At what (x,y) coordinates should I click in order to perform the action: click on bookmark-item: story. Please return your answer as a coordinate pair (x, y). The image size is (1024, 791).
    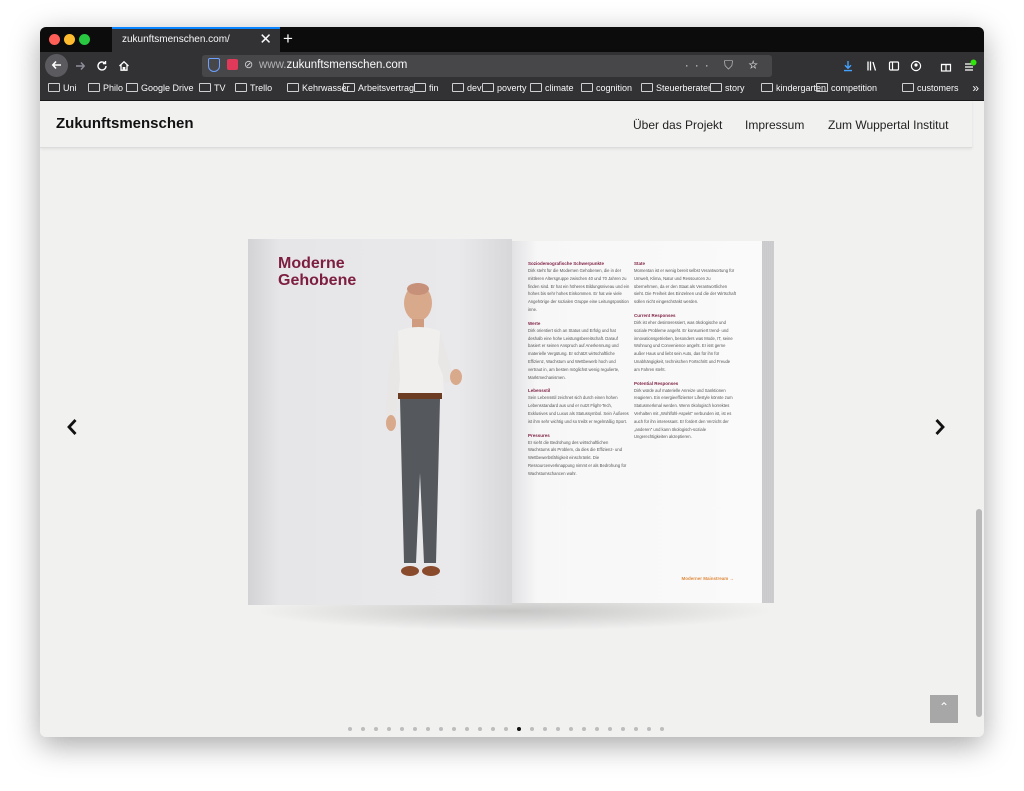
    Looking at the image, I should click on (727, 88).